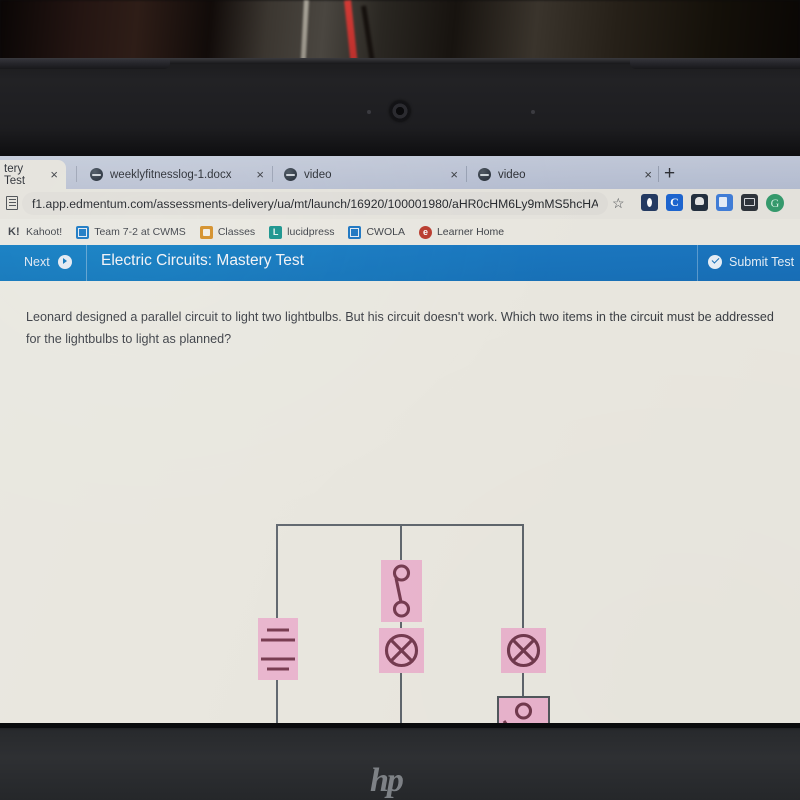 The height and width of the screenshot is (800, 800). I want to click on open-switch-symbol, so click(523, 711).